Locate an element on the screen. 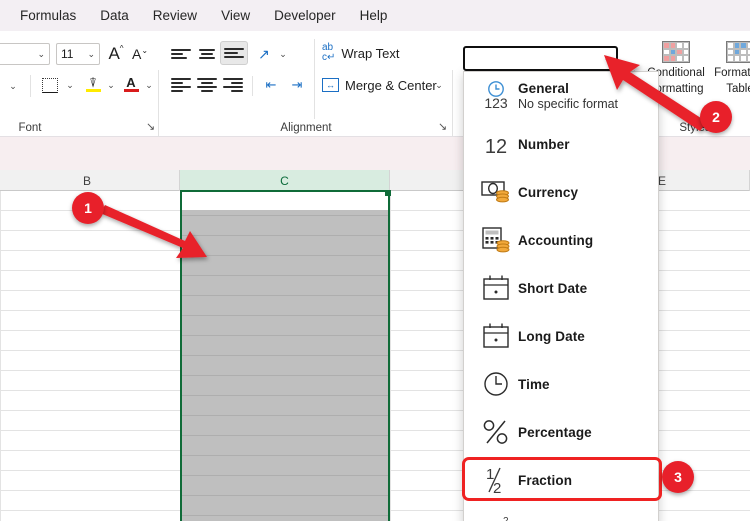 The height and width of the screenshot is (521, 750). align-center-icon is located at coordinates (207, 85).